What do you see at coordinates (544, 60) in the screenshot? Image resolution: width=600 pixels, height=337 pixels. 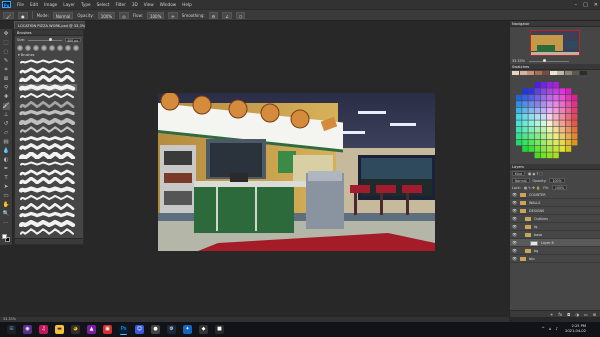 I see `navigator-zoom-knob` at bounding box center [544, 60].